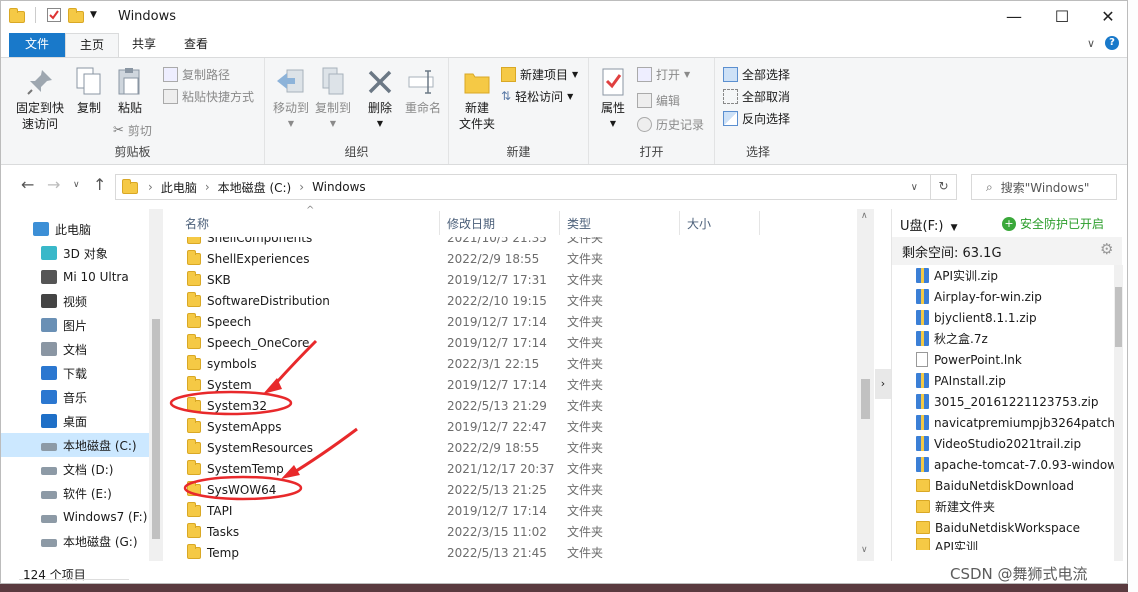 This screenshot has height=592, width=1138. What do you see at coordinates (1016, 544) in the screenshot?
I see `usb-file-item: API实训` at bounding box center [1016, 544].